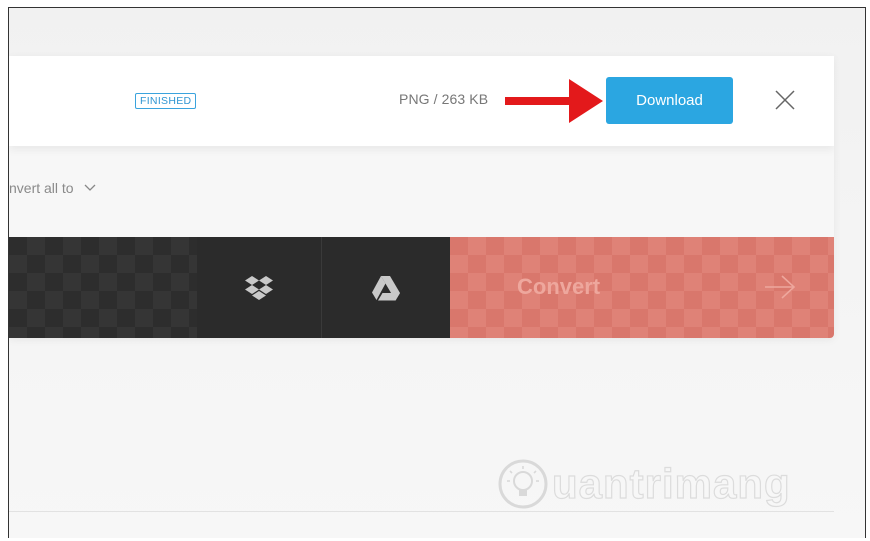 The image size is (870, 541). What do you see at coordinates (166, 101) in the screenshot?
I see `status-badge: FINISHED` at bounding box center [166, 101].